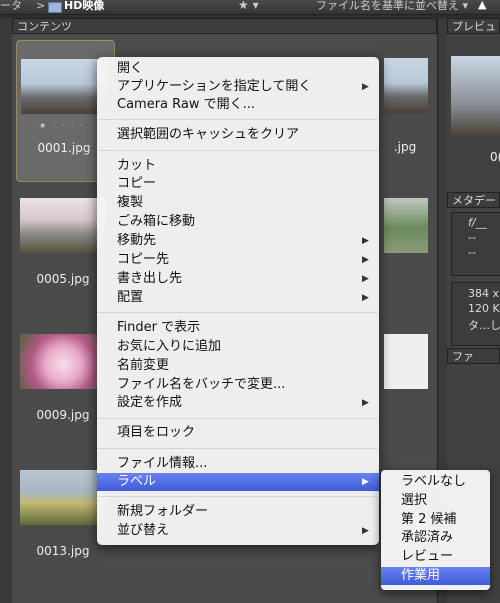 Image resolution: width=500 pixels, height=603 pixels. Describe the element at coordinates (475, 96) in the screenshot. I see `preview-image` at that location.